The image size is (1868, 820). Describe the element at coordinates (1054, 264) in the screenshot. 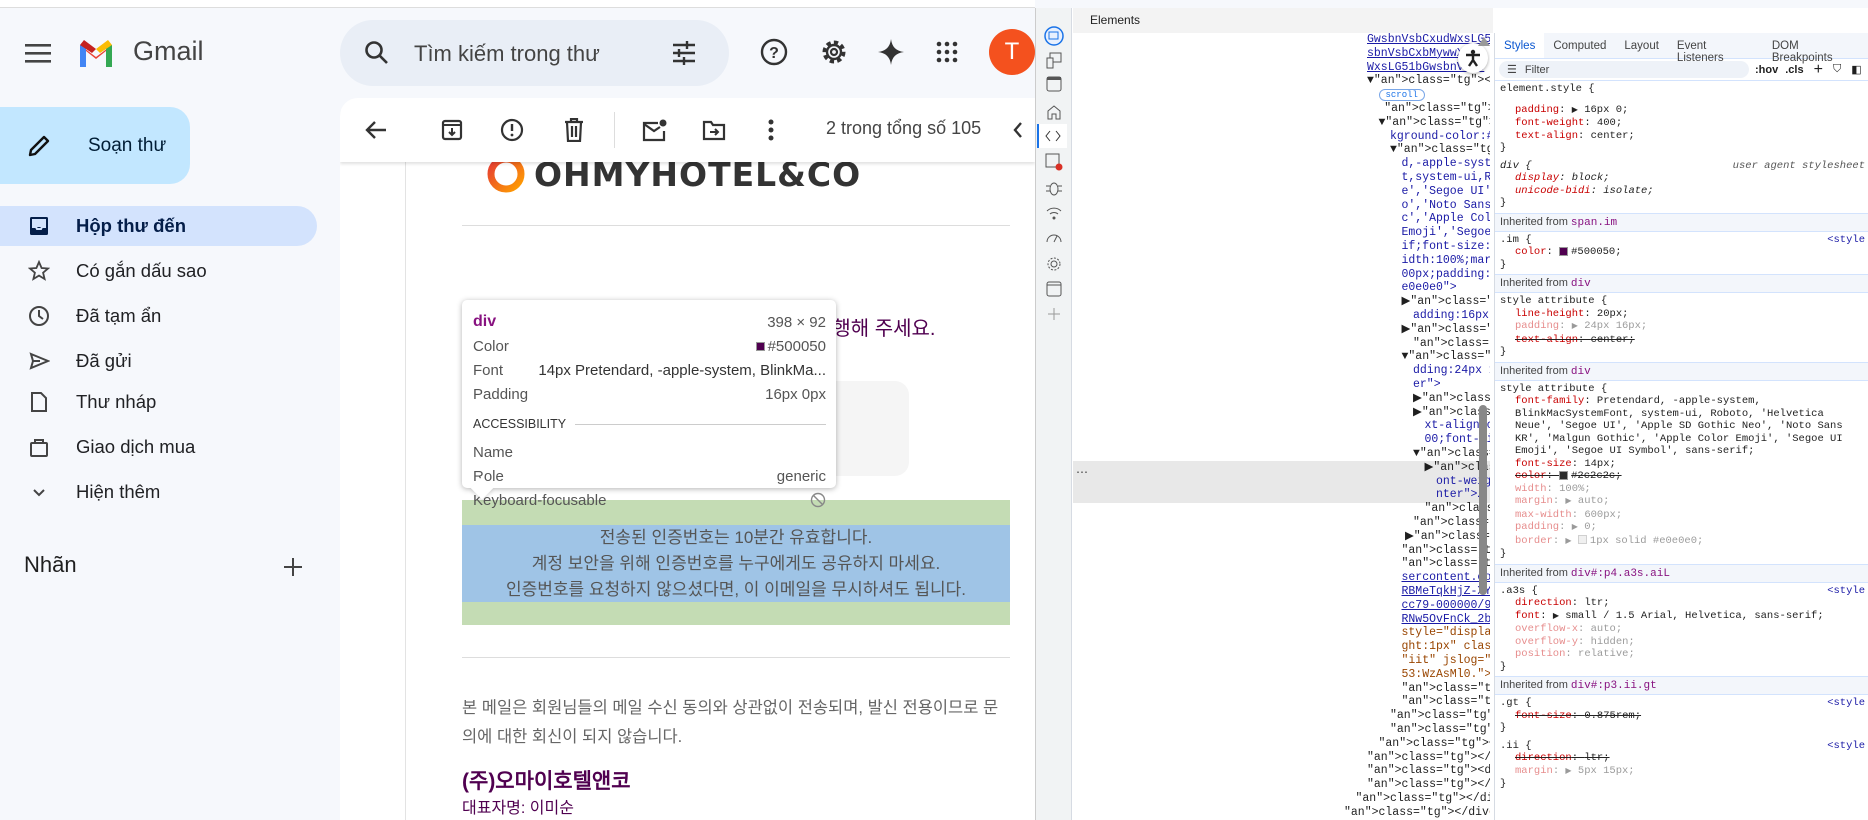

I see `memory-tool` at that location.